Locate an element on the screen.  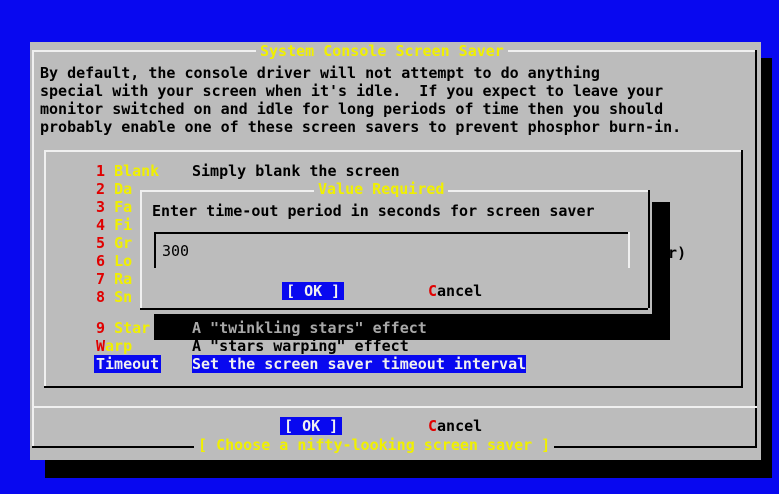
menu-item-fire: 4 Fi is located at coordinates (114, 225).